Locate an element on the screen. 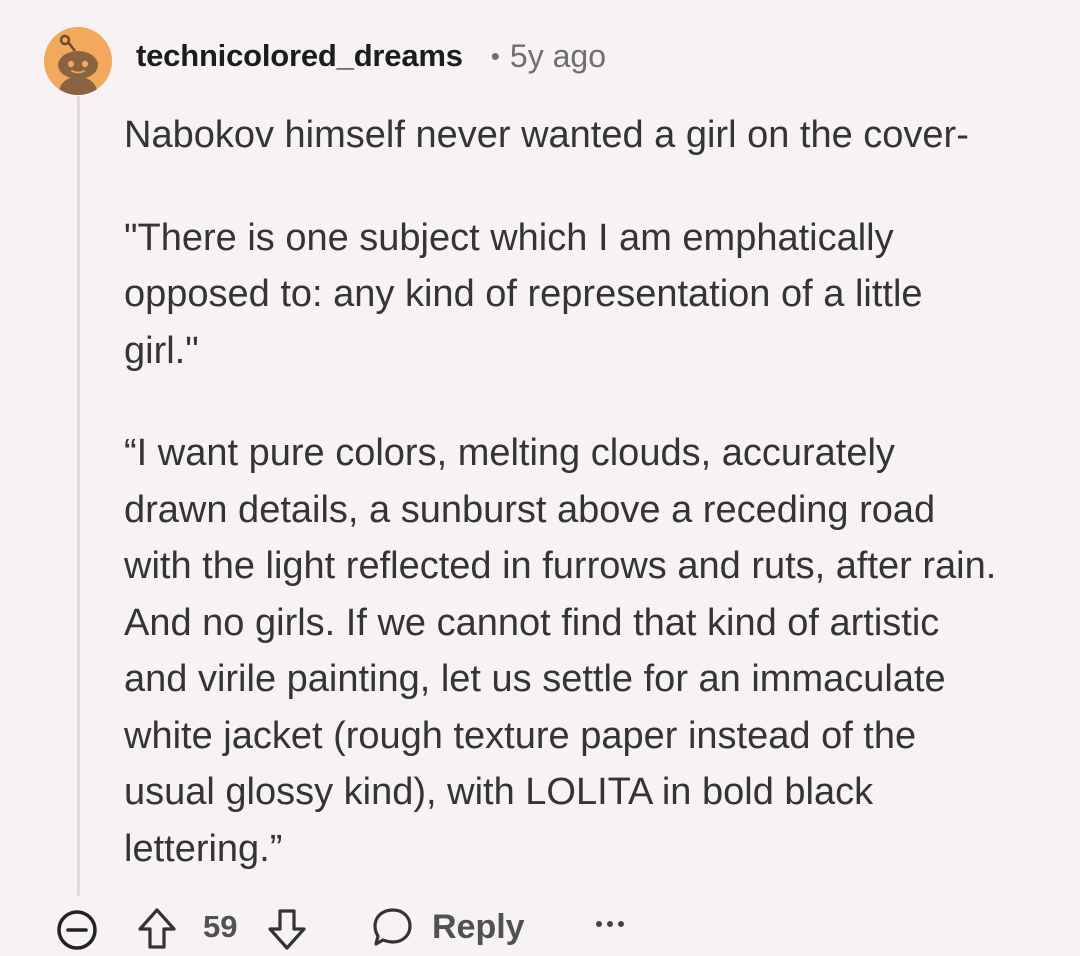  reddit-snoo-avatar-icon is located at coordinates (78, 61).